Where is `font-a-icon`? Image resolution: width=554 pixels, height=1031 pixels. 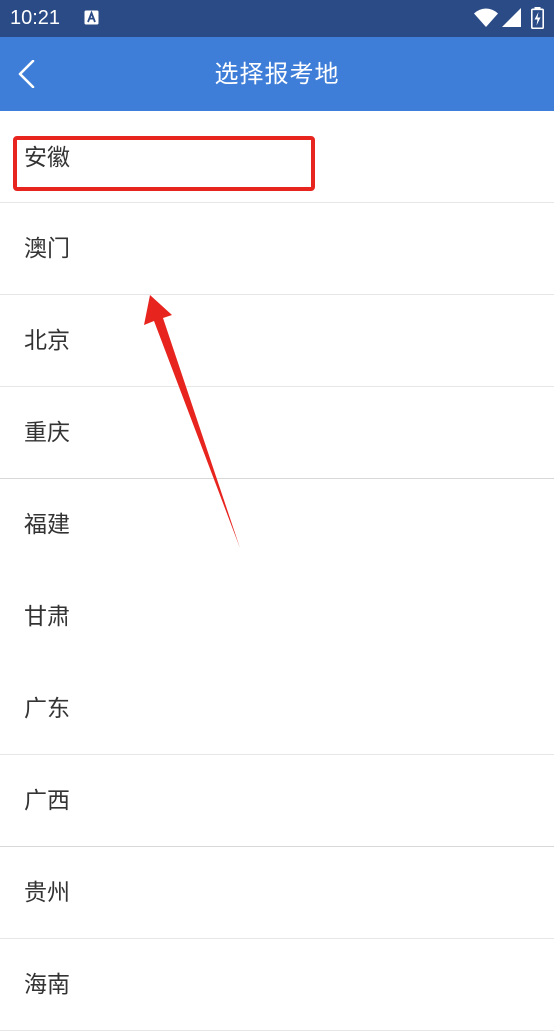 font-a-icon is located at coordinates (91, 19).